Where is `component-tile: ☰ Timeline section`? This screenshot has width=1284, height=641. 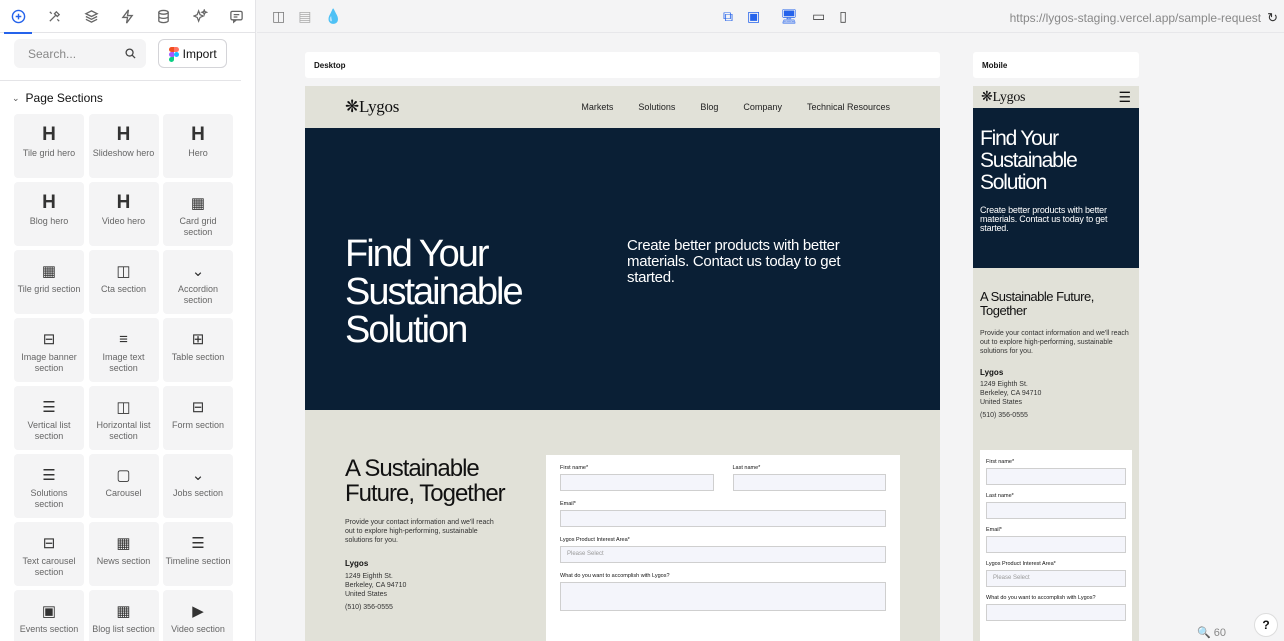 component-tile: ☰ Timeline section is located at coordinates (198, 554).